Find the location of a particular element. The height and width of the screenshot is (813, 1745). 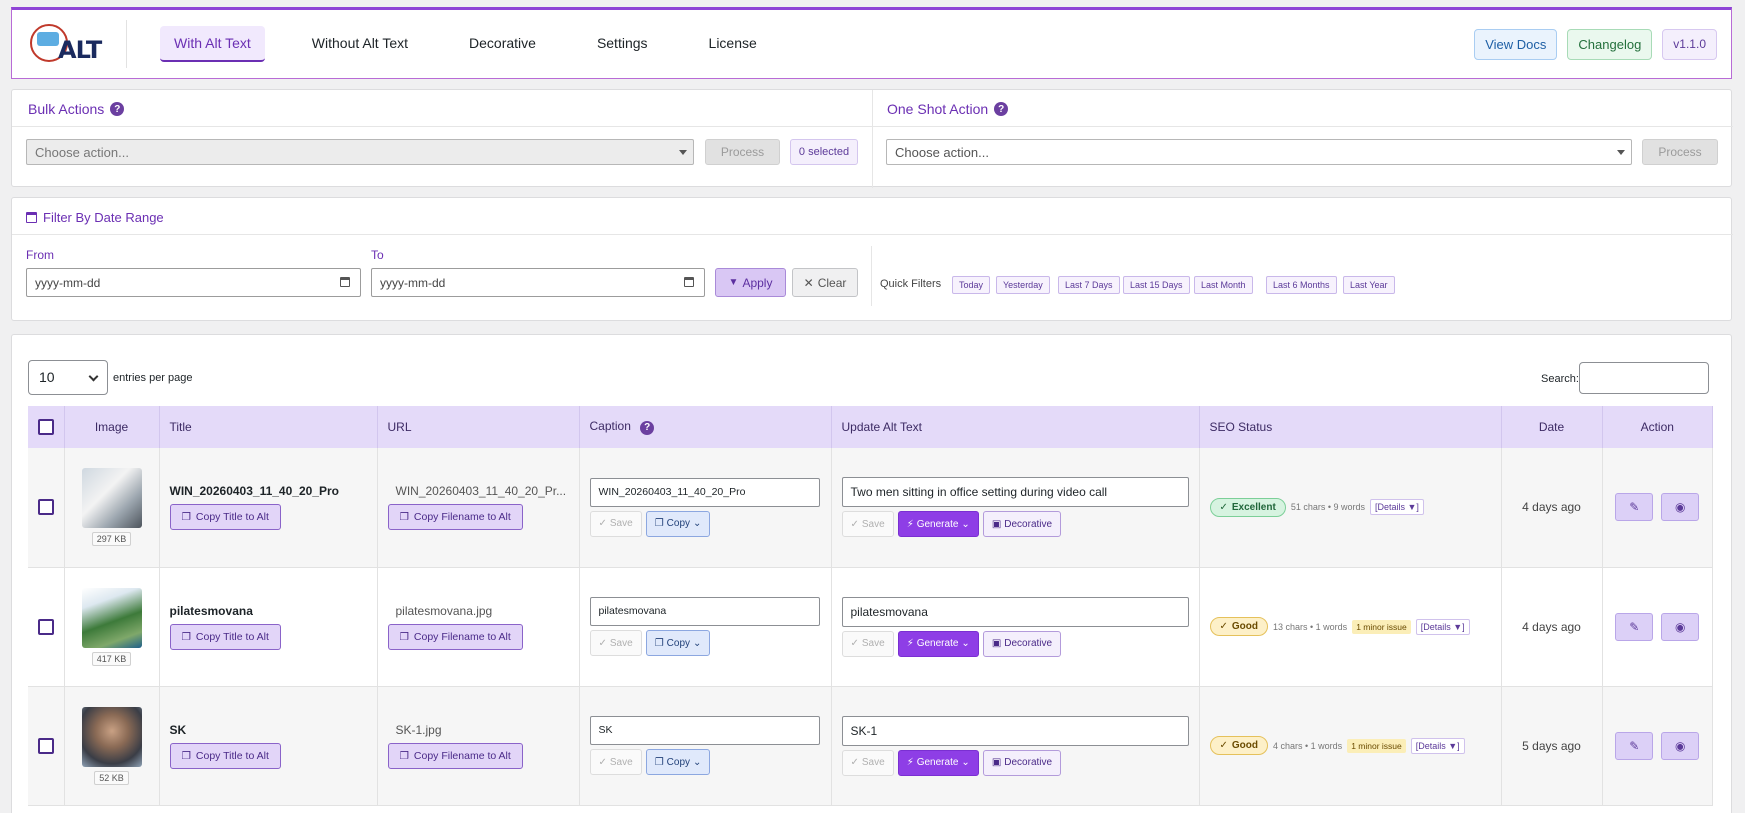

tab-license: License is located at coordinates (733, 44).